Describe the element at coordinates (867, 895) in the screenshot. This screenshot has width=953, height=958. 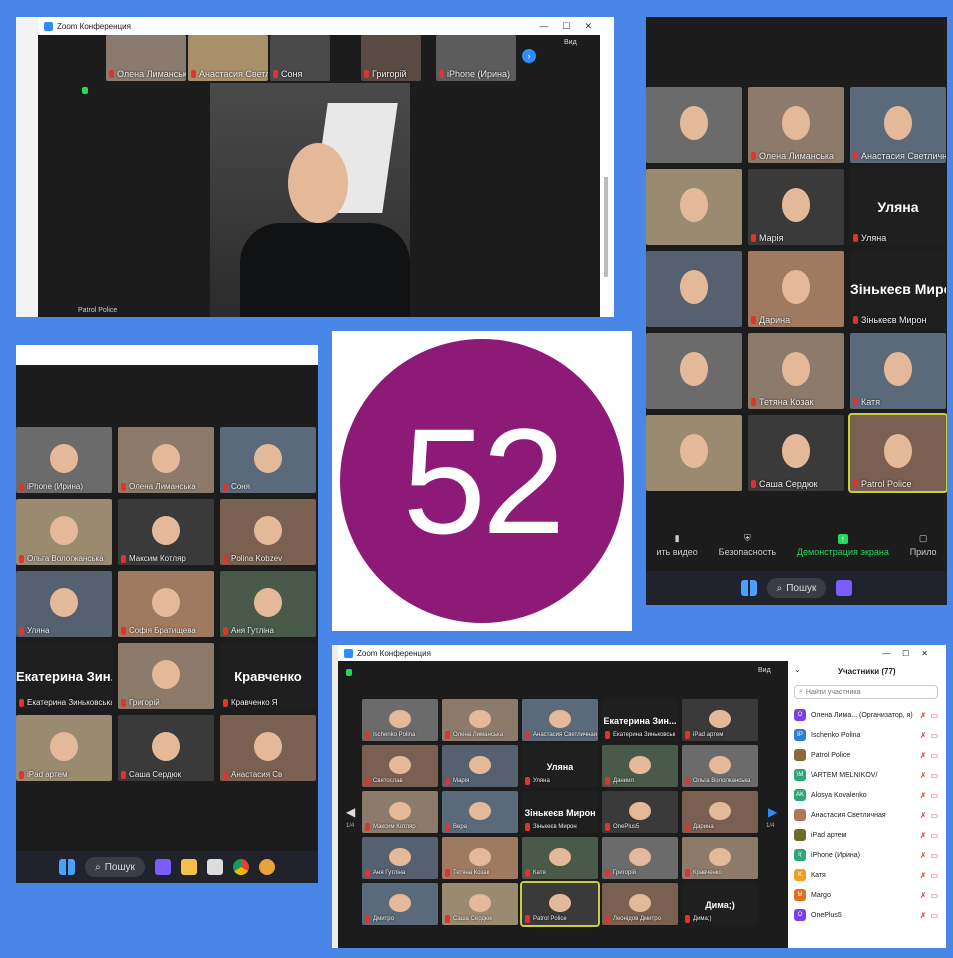
I see `participant-row: M Margo ✗ ▭` at that location.